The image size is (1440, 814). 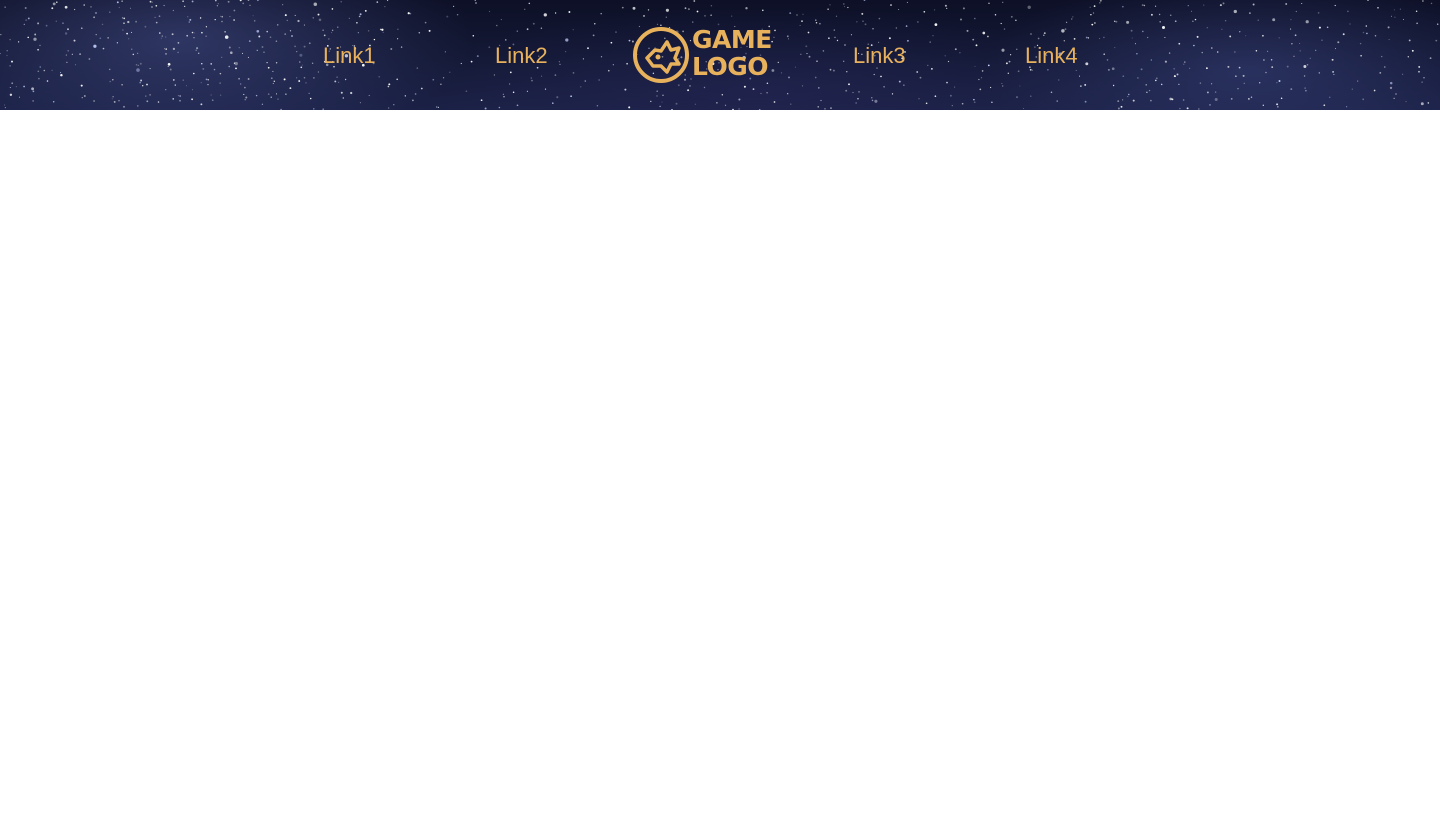 I want to click on logo-wordmark: GAME LOGO, so click(x=736, y=53).